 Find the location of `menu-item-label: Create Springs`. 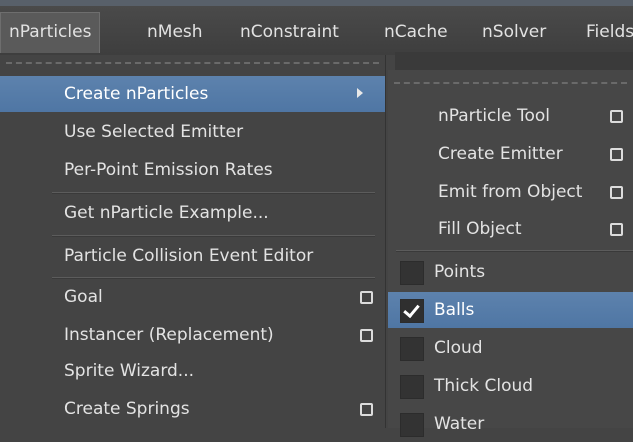

menu-item-label: Create Springs is located at coordinates (127, 409).